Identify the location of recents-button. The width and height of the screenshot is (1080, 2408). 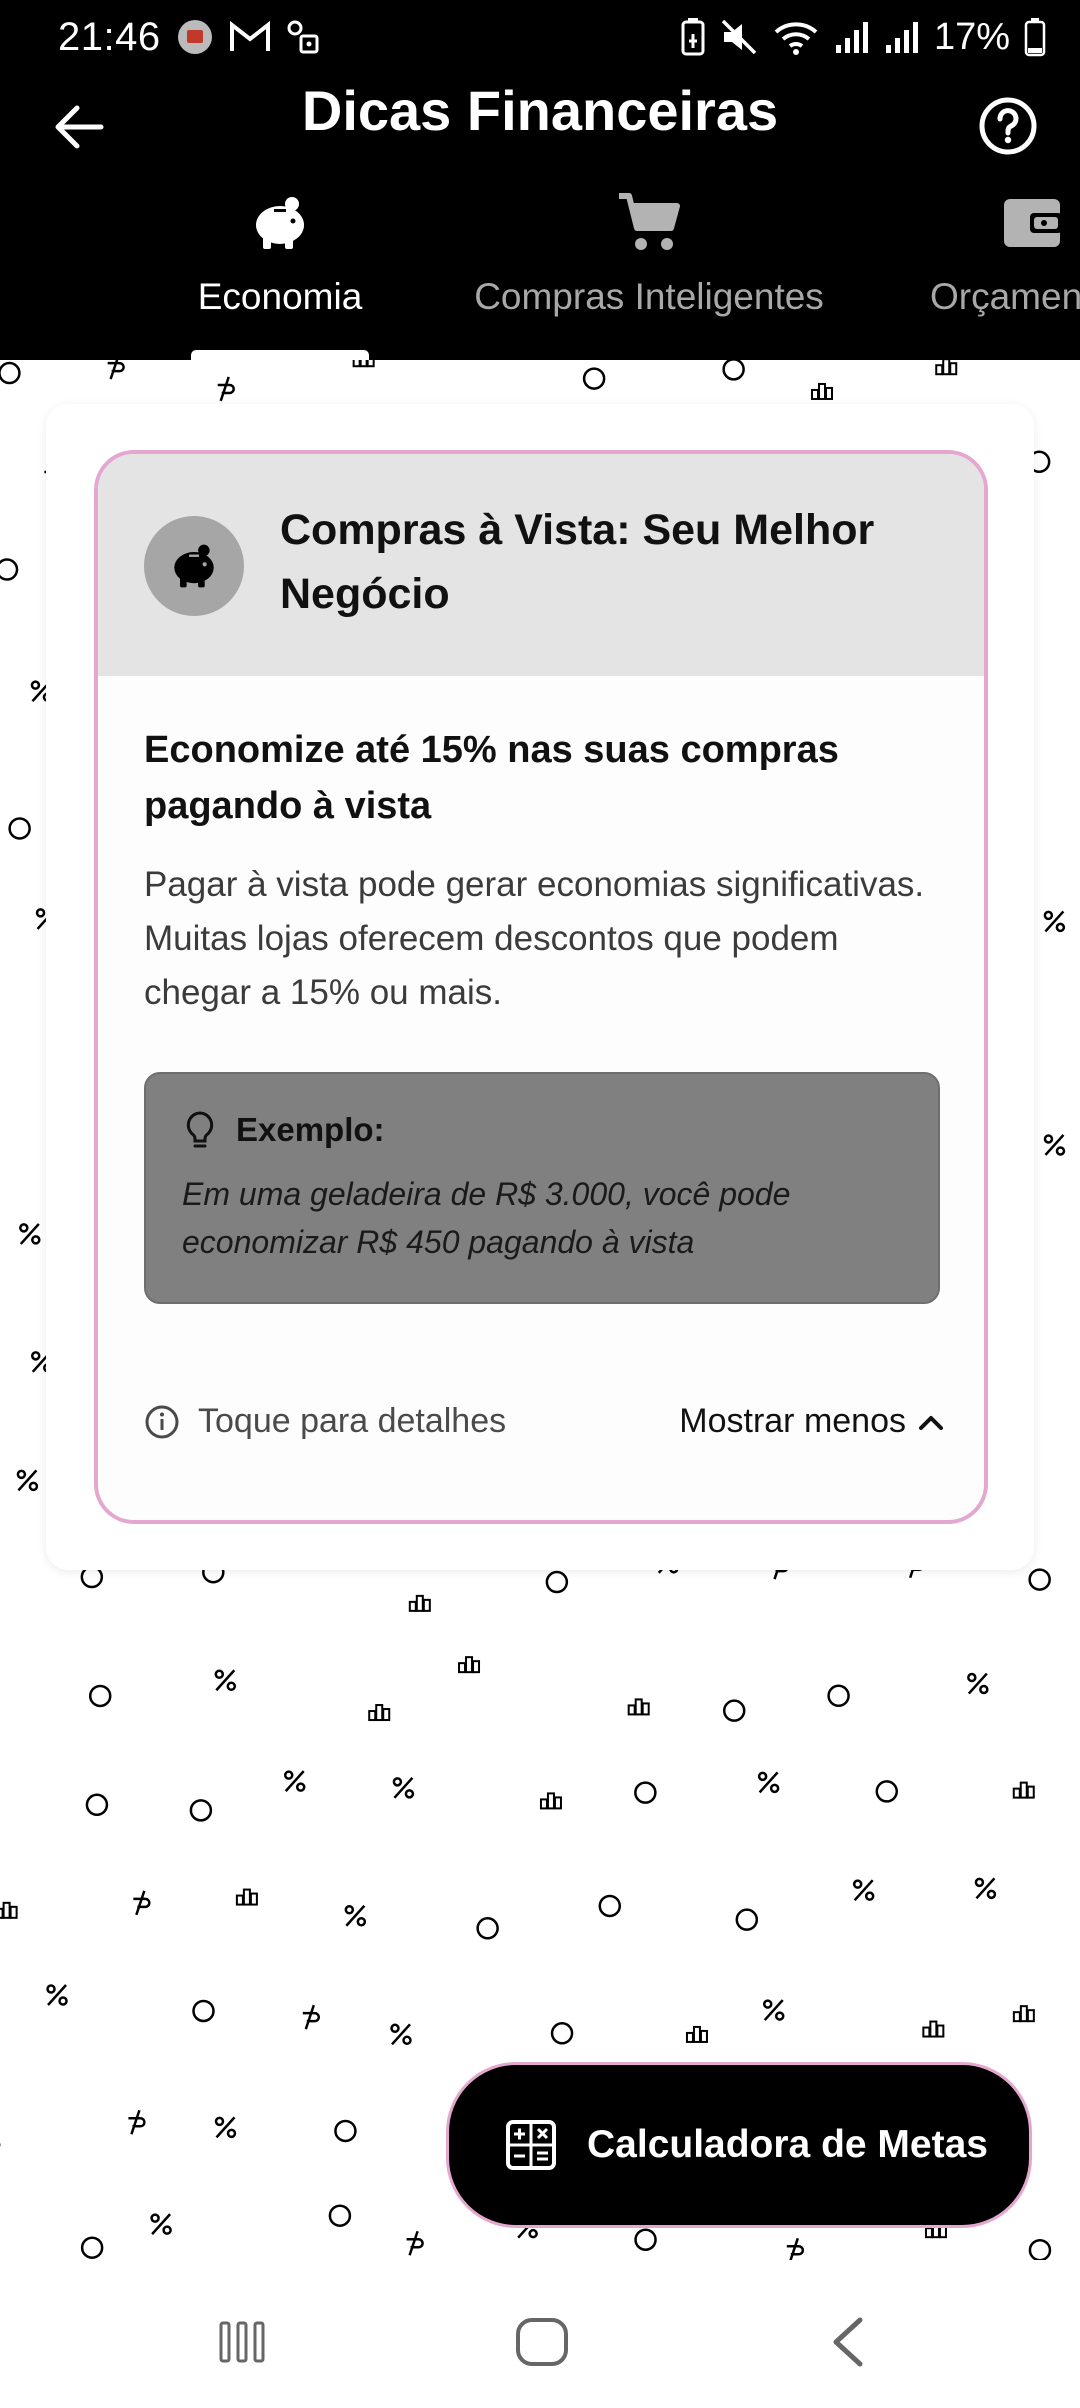
(242, 2342).